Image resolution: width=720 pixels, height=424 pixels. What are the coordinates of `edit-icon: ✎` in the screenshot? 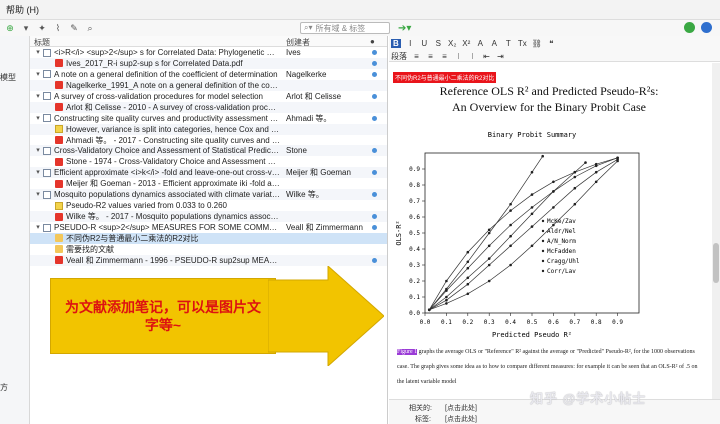 It's located at (74, 28).